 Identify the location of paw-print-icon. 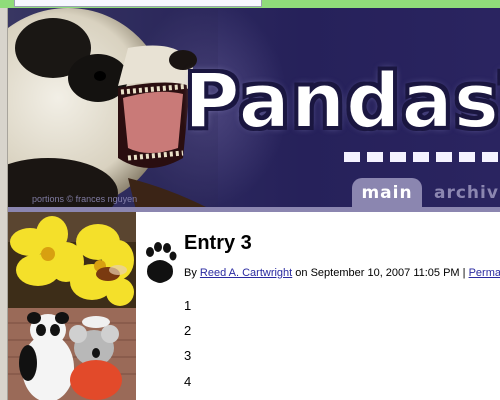
(161, 262).